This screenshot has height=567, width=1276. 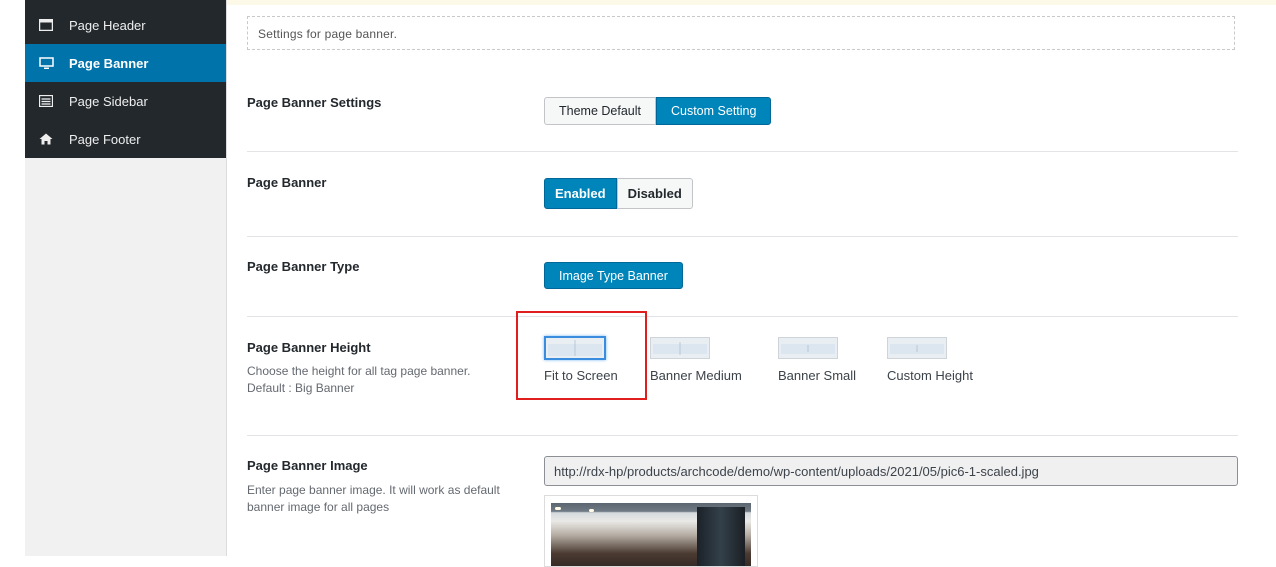 I want to click on theme-default-button: Theme Default, so click(x=600, y=111).